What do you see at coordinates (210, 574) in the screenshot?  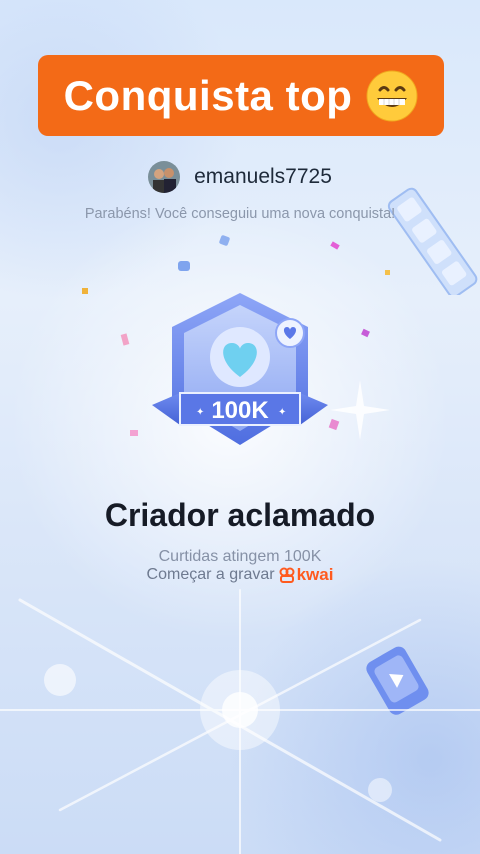 I see `record-label: Começar a gravar` at bounding box center [210, 574].